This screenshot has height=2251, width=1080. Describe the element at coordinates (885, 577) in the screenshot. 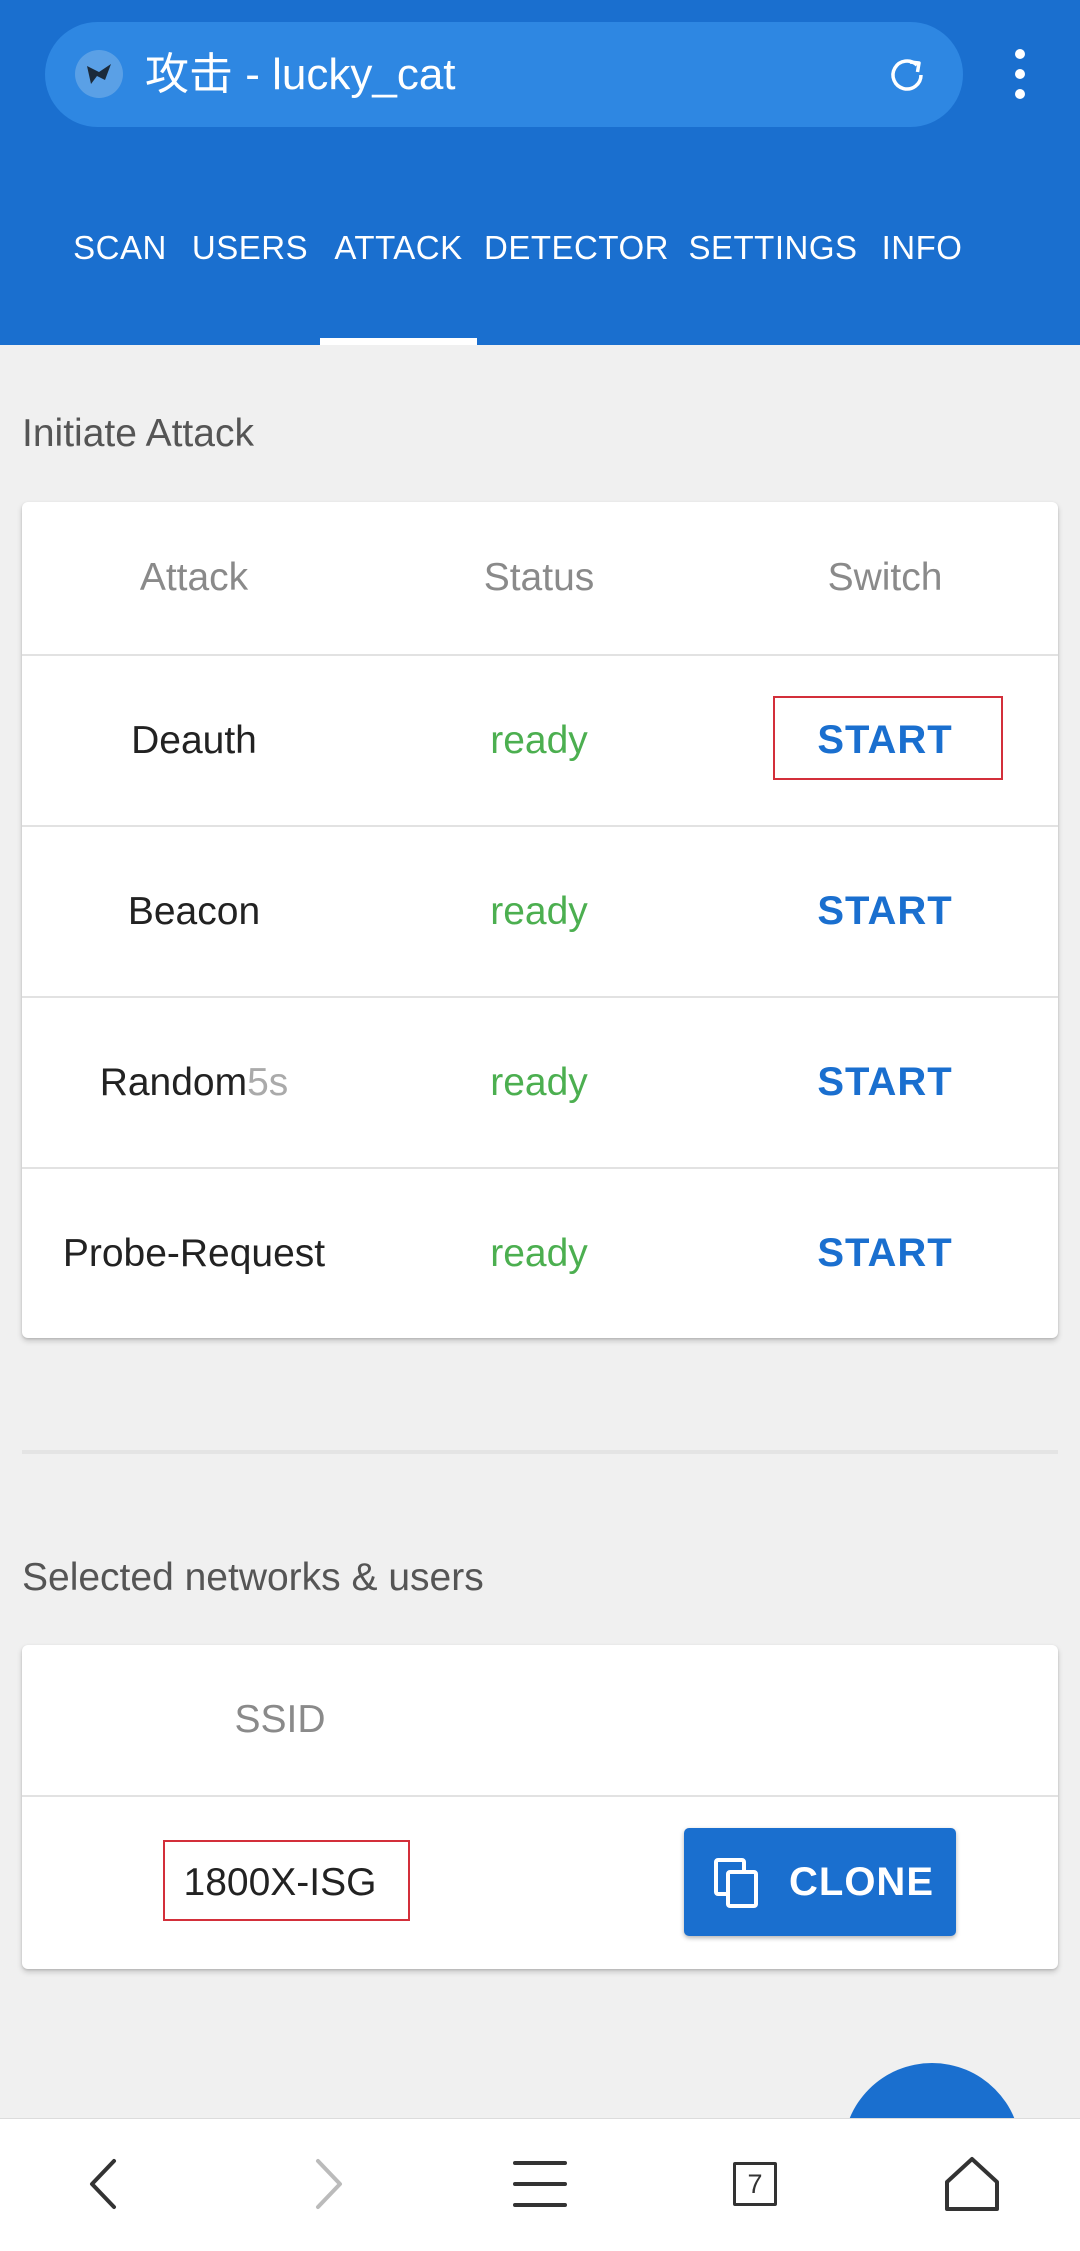

I see `column-header-switch: Switch` at that location.